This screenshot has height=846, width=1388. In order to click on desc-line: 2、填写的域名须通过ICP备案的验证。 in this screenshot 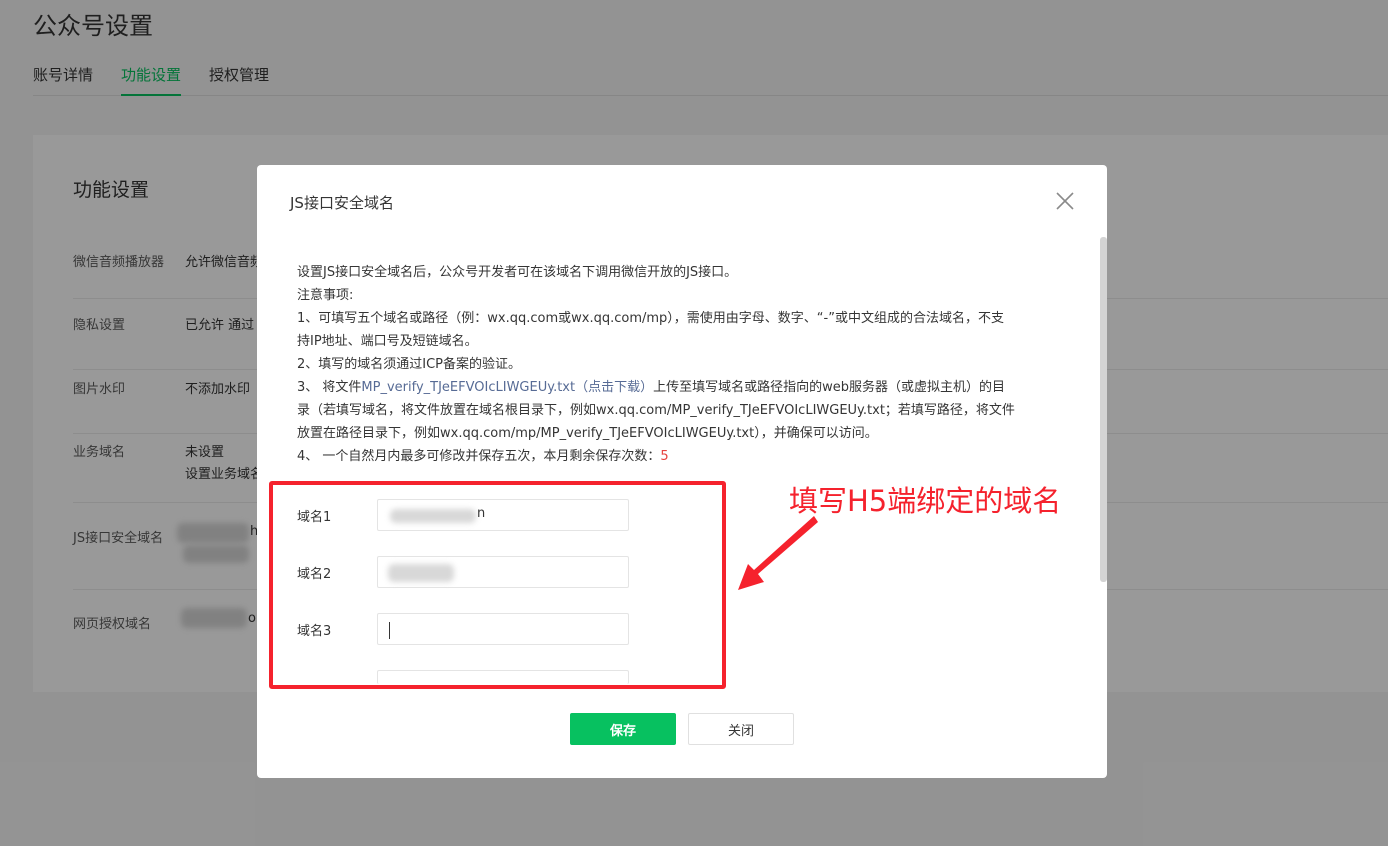, I will do `click(409, 364)`.